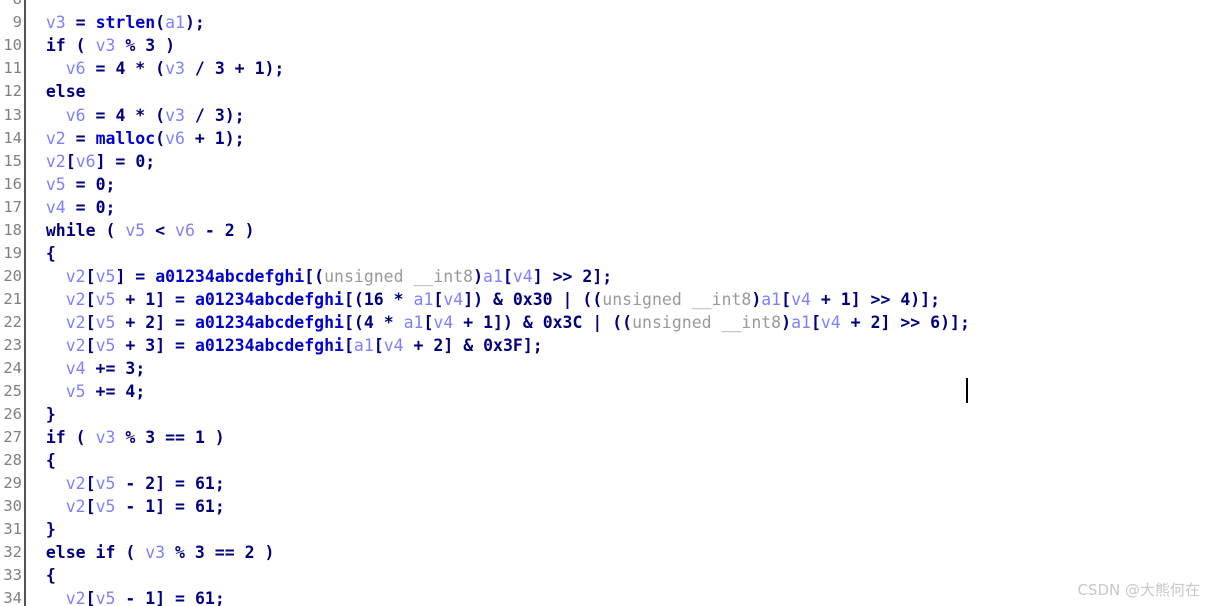  What do you see at coordinates (607, 322) in the screenshot?
I see `code-token: | ((` at bounding box center [607, 322].